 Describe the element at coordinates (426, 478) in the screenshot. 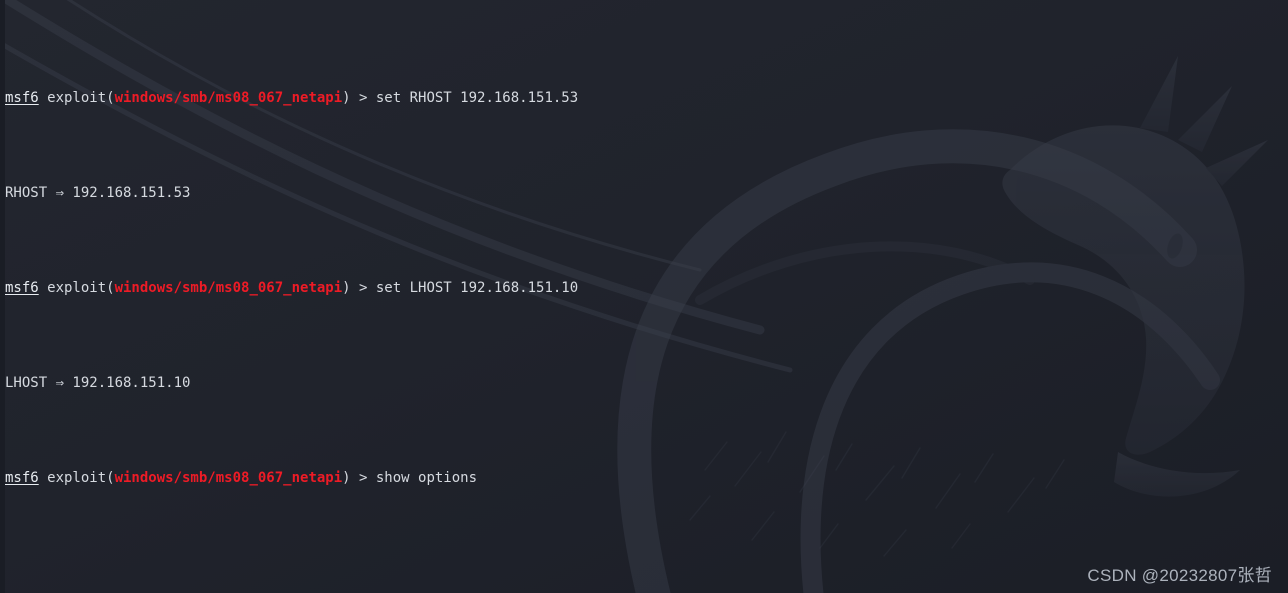

I see `command-show-options: show options` at that location.